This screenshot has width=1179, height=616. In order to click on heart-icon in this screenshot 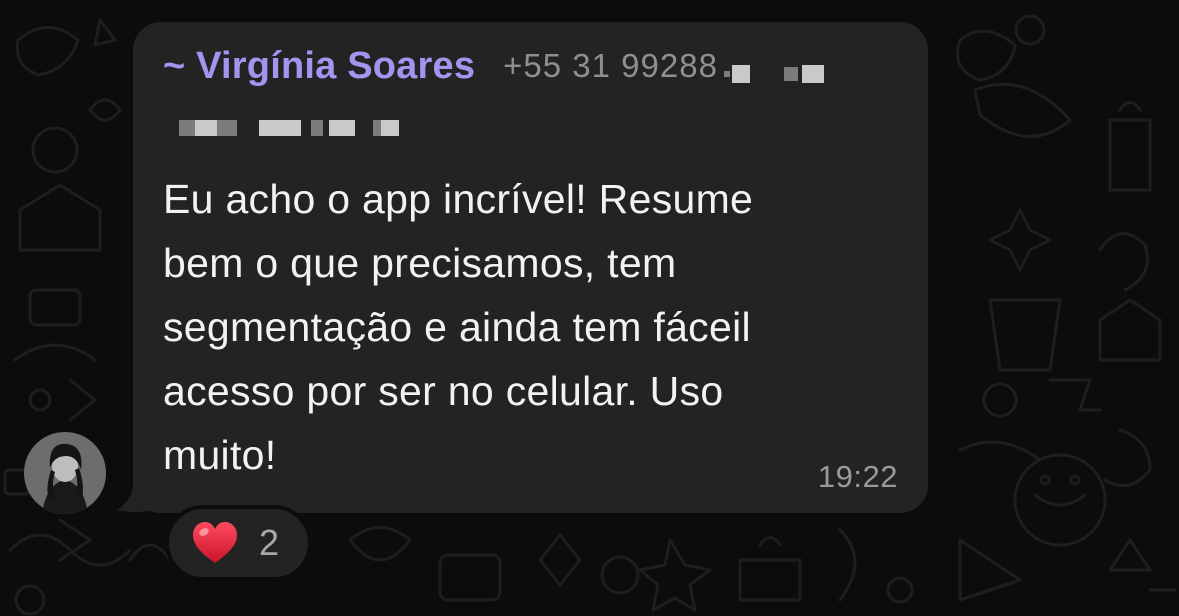, I will do `click(215, 542)`.